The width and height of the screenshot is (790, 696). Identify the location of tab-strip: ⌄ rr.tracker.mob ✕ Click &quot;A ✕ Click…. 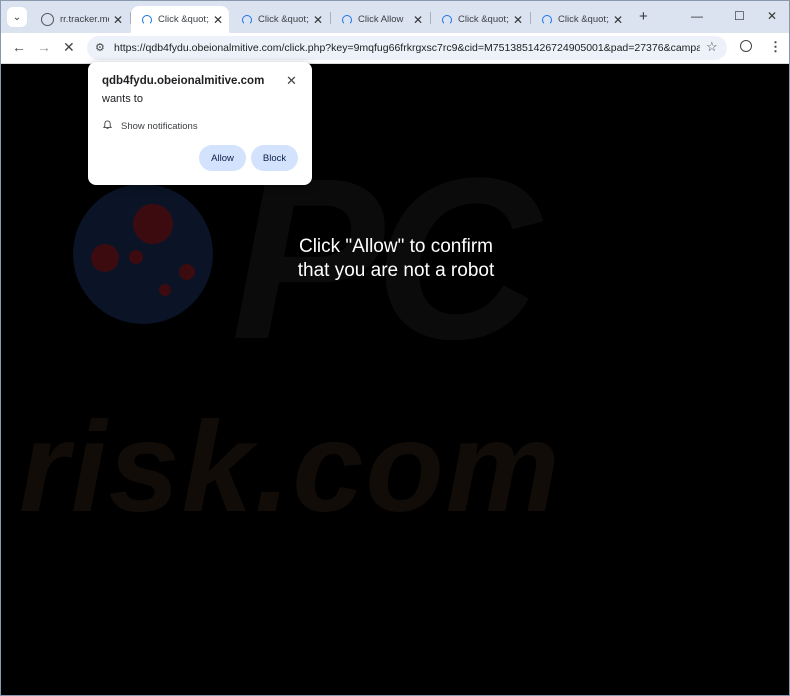
(395, 17).